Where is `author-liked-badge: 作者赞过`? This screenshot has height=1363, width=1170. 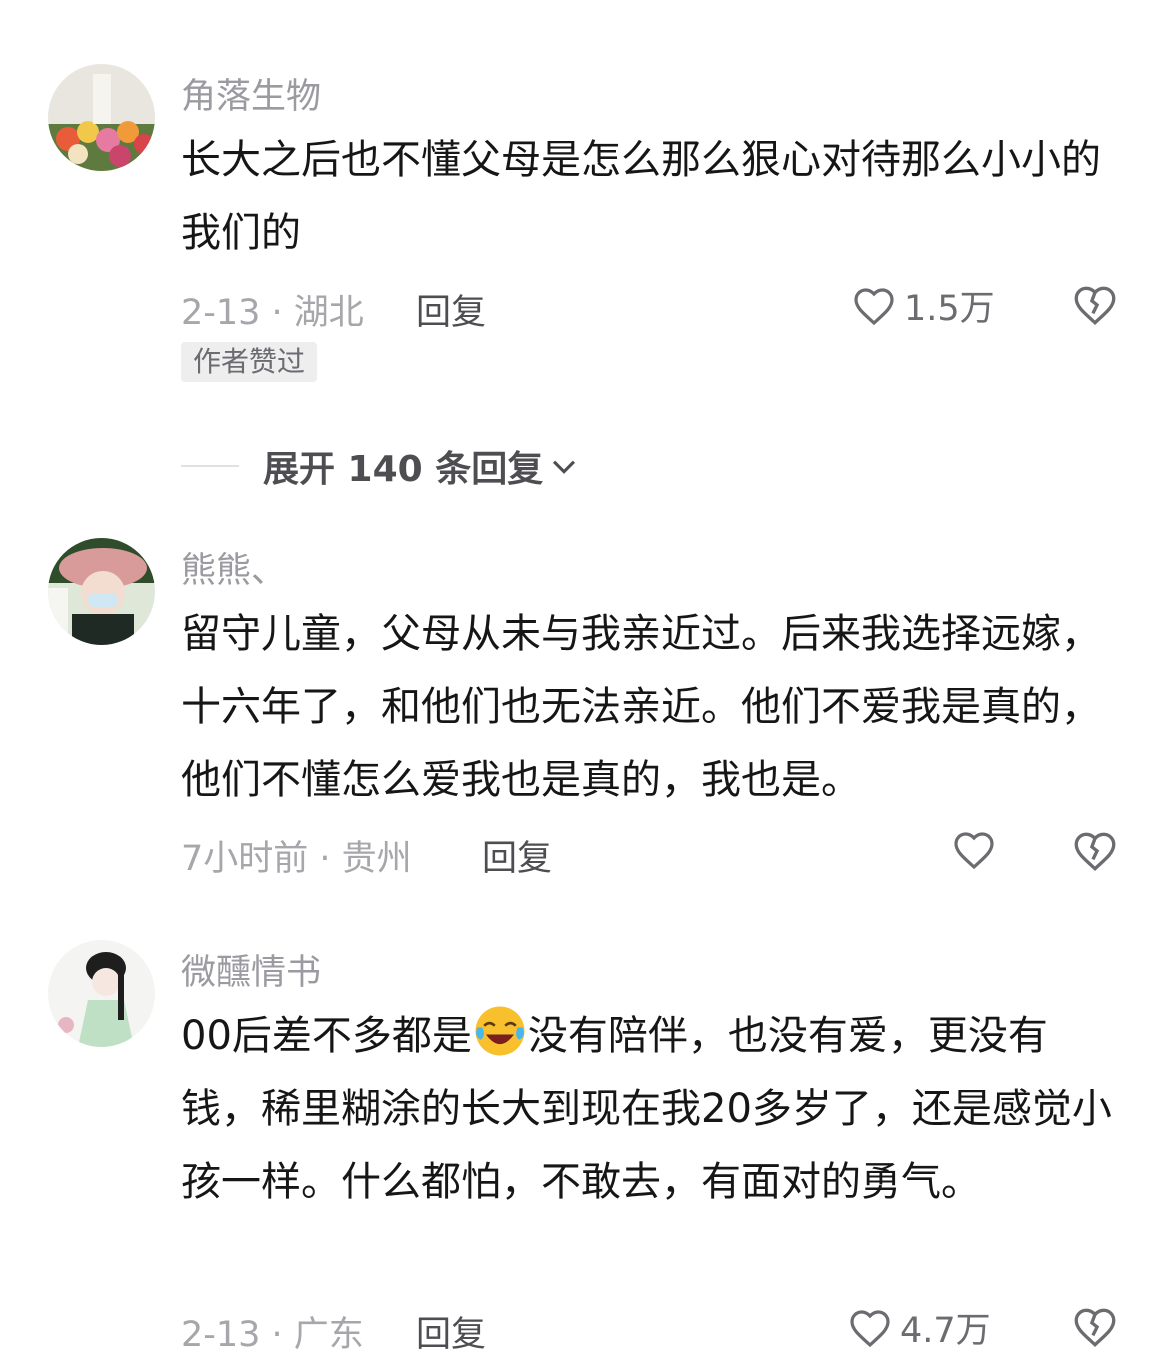
author-liked-badge: 作者赞过 is located at coordinates (249, 362).